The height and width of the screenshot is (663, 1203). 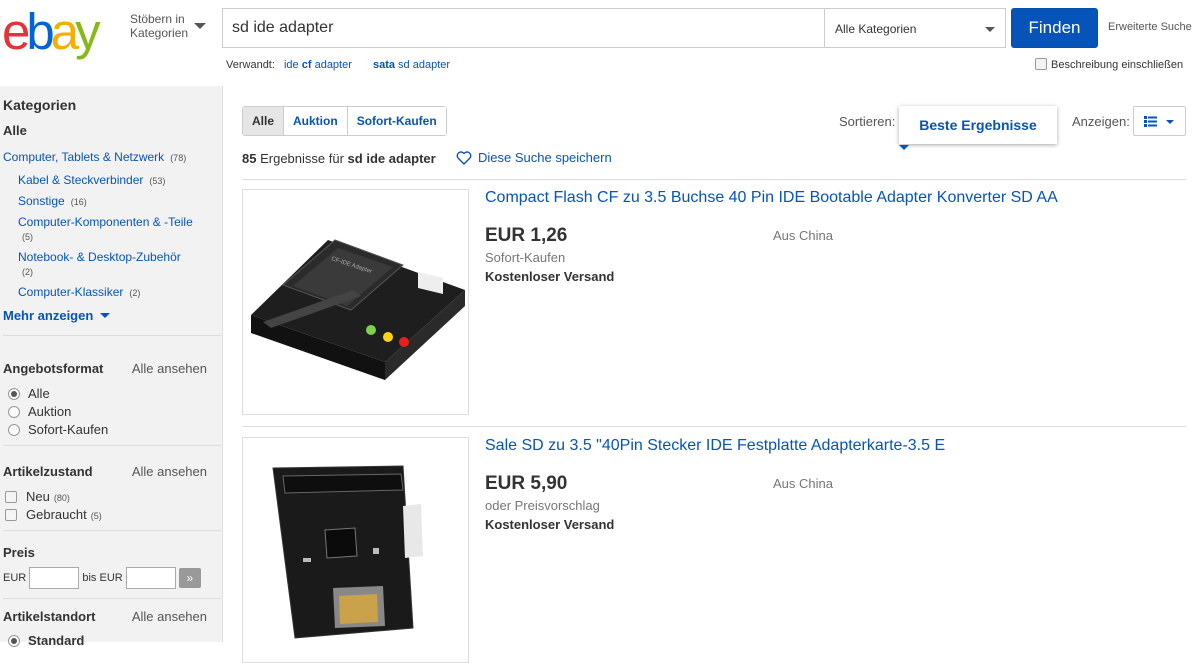 What do you see at coordinates (113, 264) in the screenshot?
I see `subcategory-item: Notebook- & Desktop-Zubehör (2)` at bounding box center [113, 264].